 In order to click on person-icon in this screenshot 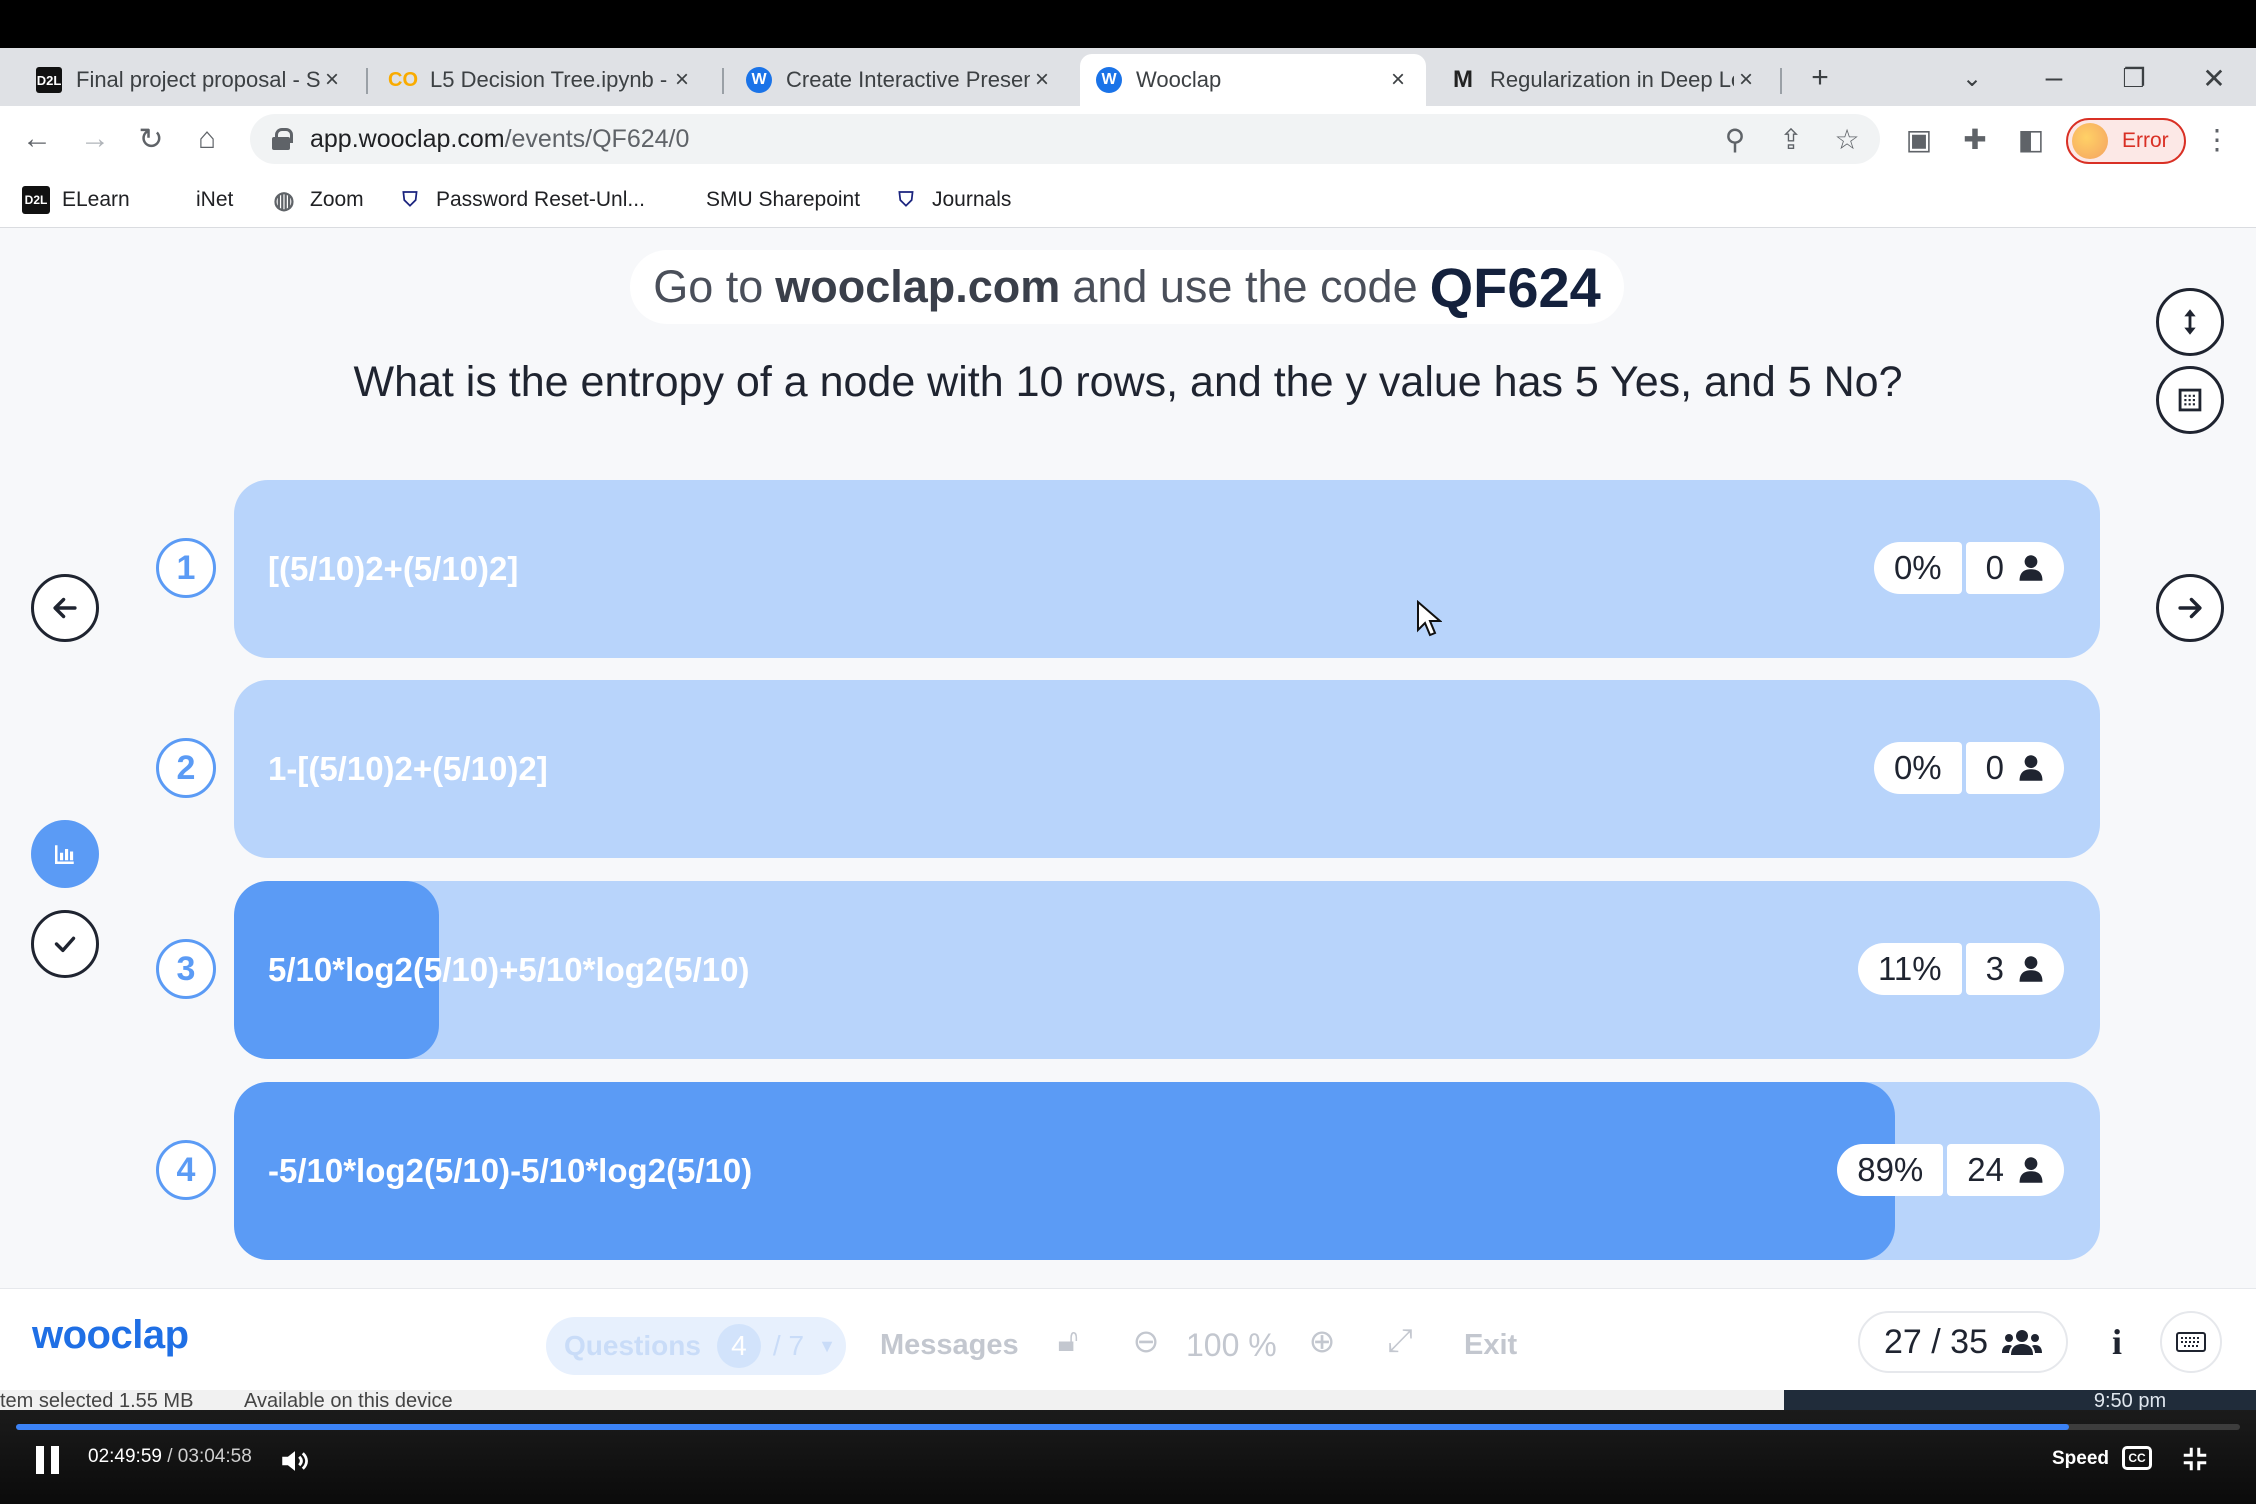, I will do `click(2031, 969)`.